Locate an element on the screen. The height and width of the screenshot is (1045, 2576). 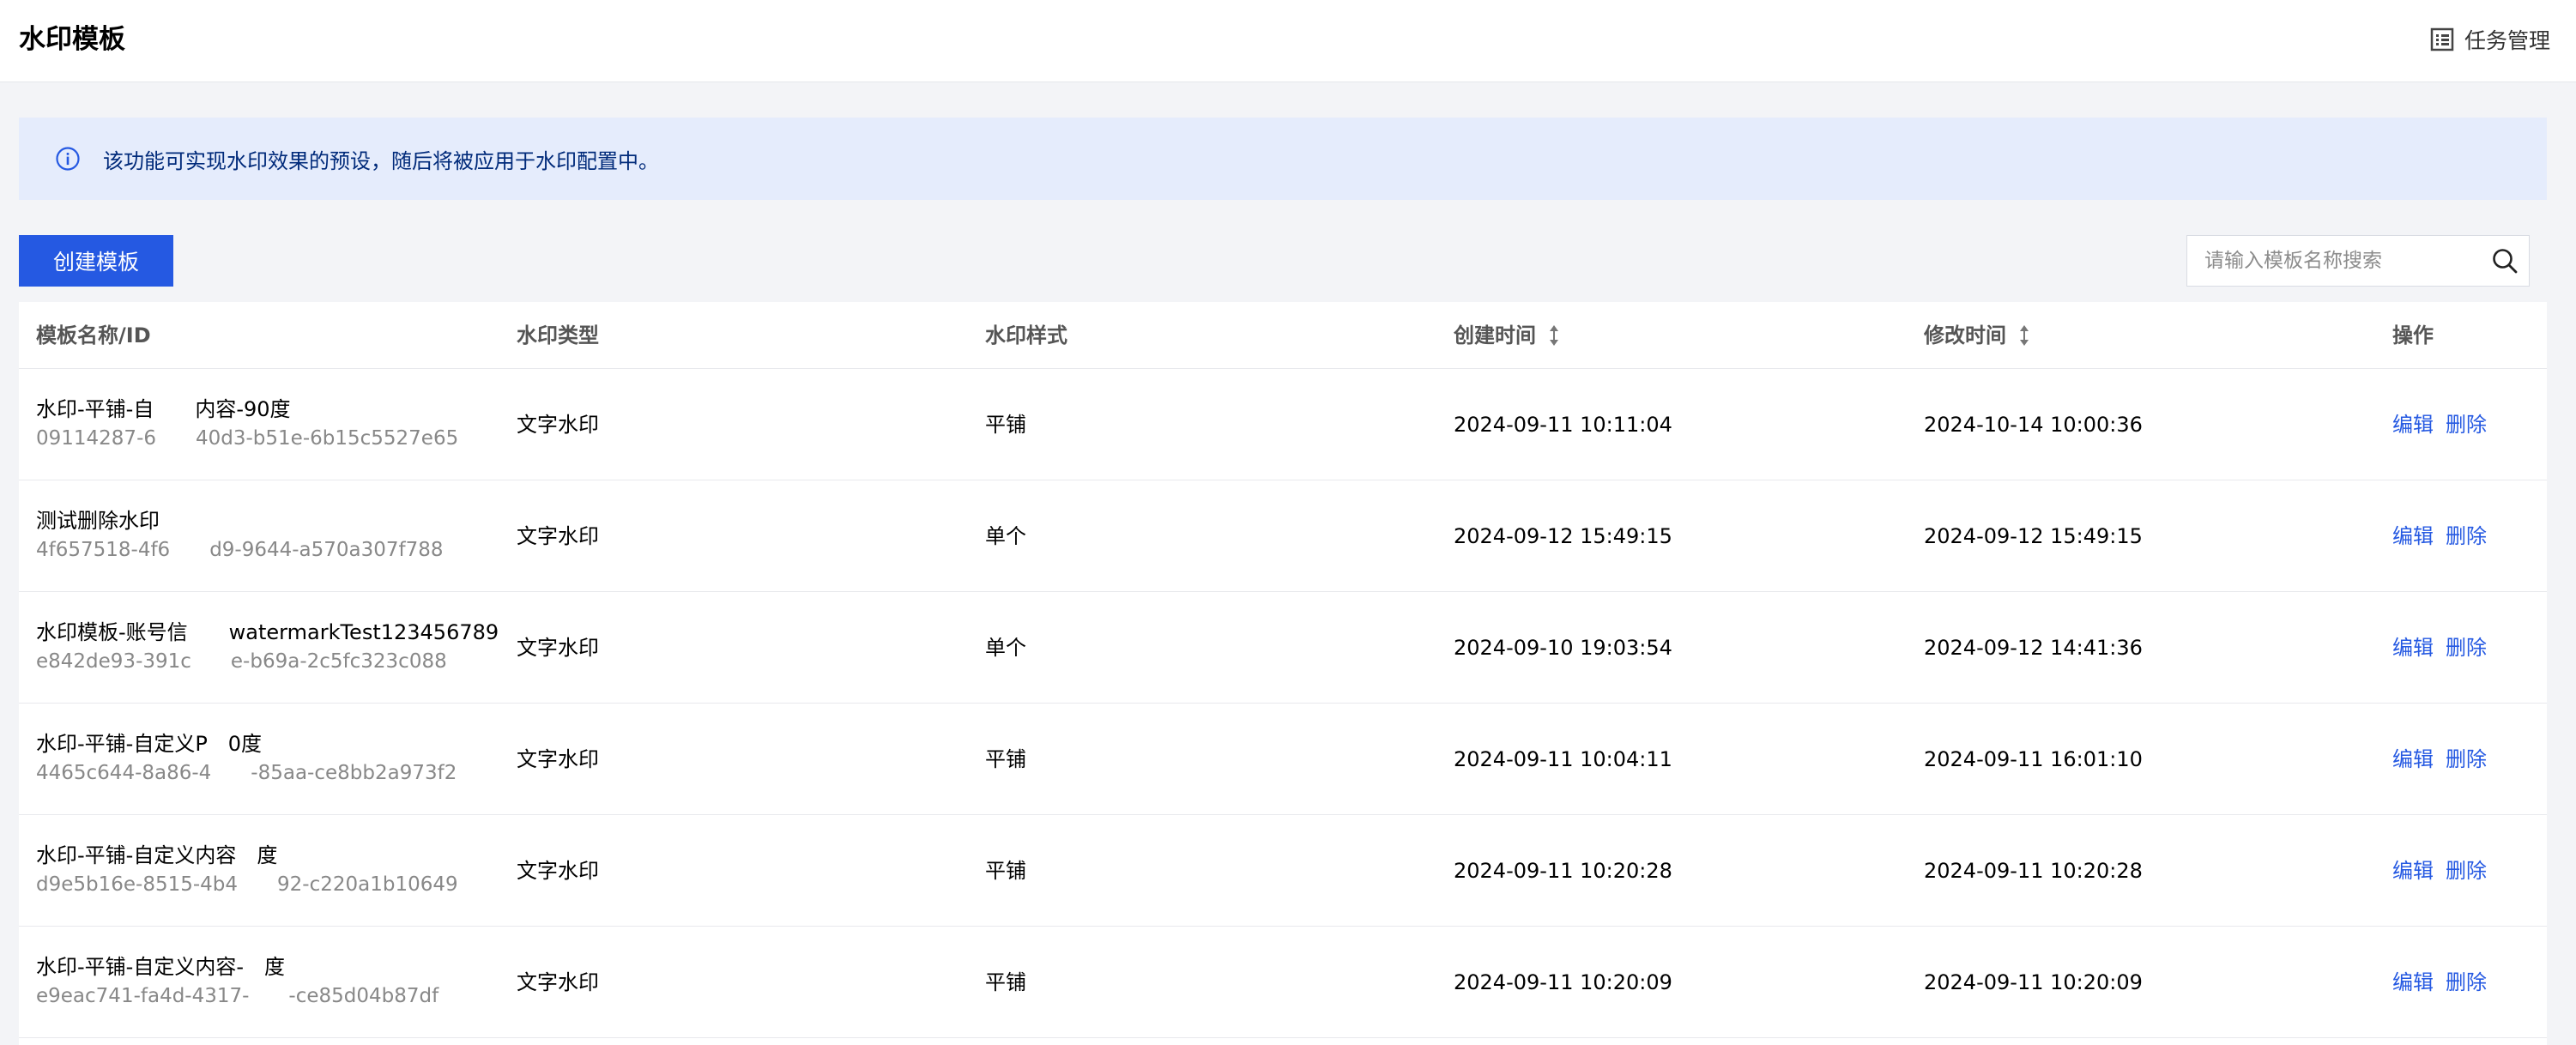
task-management-link: 任务管理 is located at coordinates (2490, 39).